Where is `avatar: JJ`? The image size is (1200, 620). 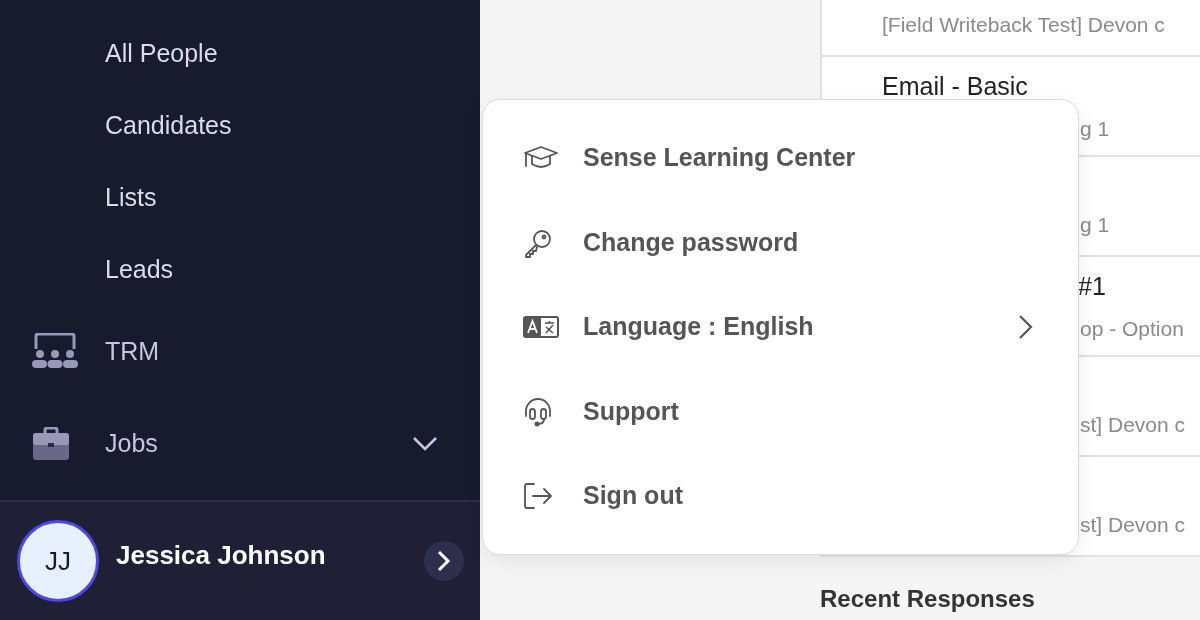
avatar: JJ is located at coordinates (58, 561).